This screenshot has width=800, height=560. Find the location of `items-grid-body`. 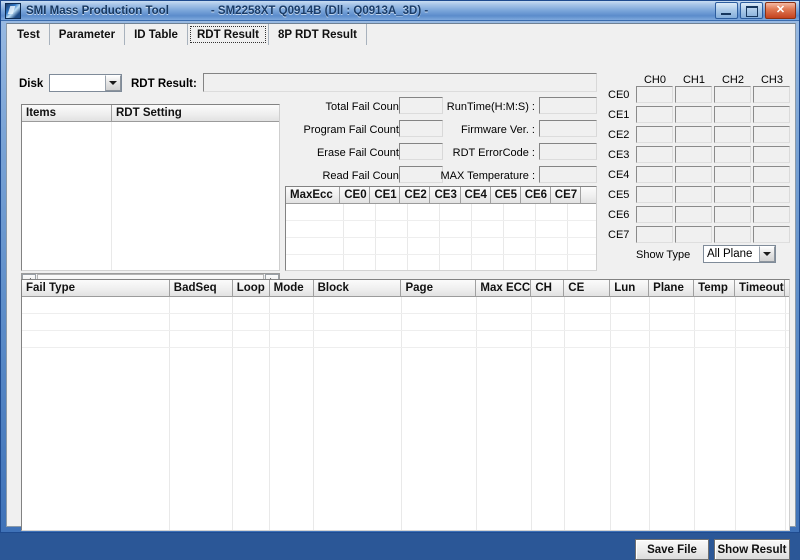

items-grid-body is located at coordinates (150, 196).